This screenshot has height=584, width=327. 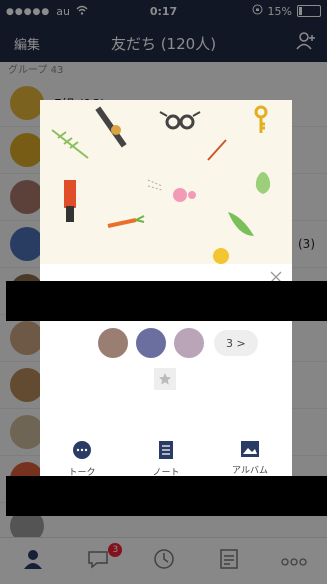 I want to click on talk-button: トーク, so click(x=82, y=458).